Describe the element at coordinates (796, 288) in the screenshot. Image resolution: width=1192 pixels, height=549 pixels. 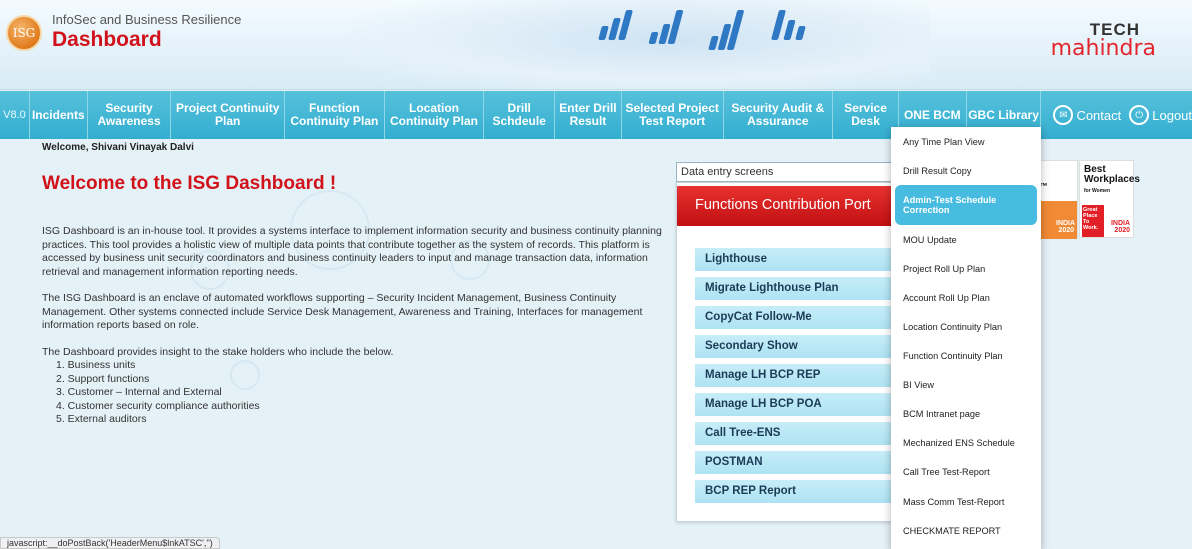
I see `panel-link-migrate-lighthouse-plan: Migrate Lighthouse Plan` at that location.